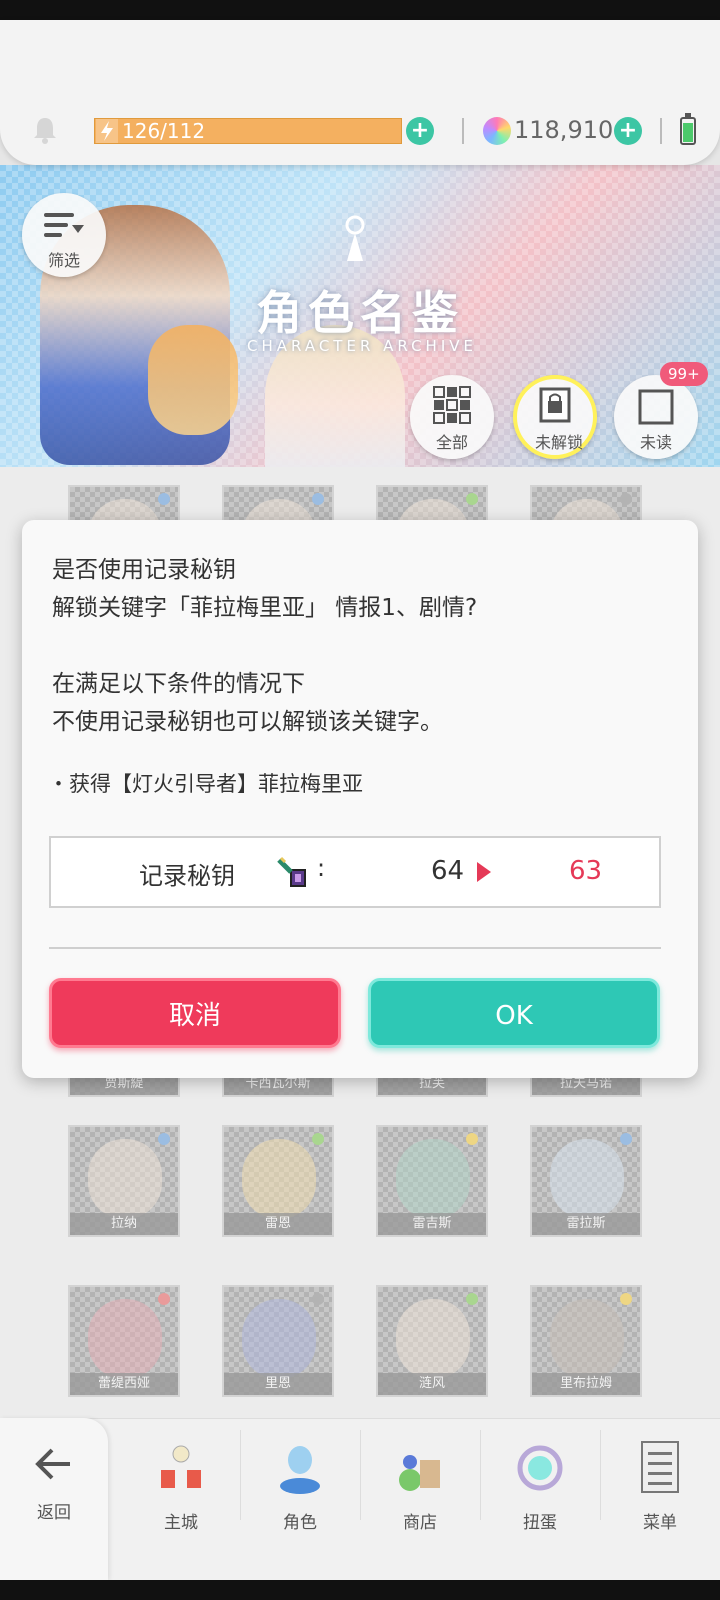 The height and width of the screenshot is (1600, 720). Describe the element at coordinates (451, 442) in the screenshot. I see `tab-all-label: 全部` at that location.